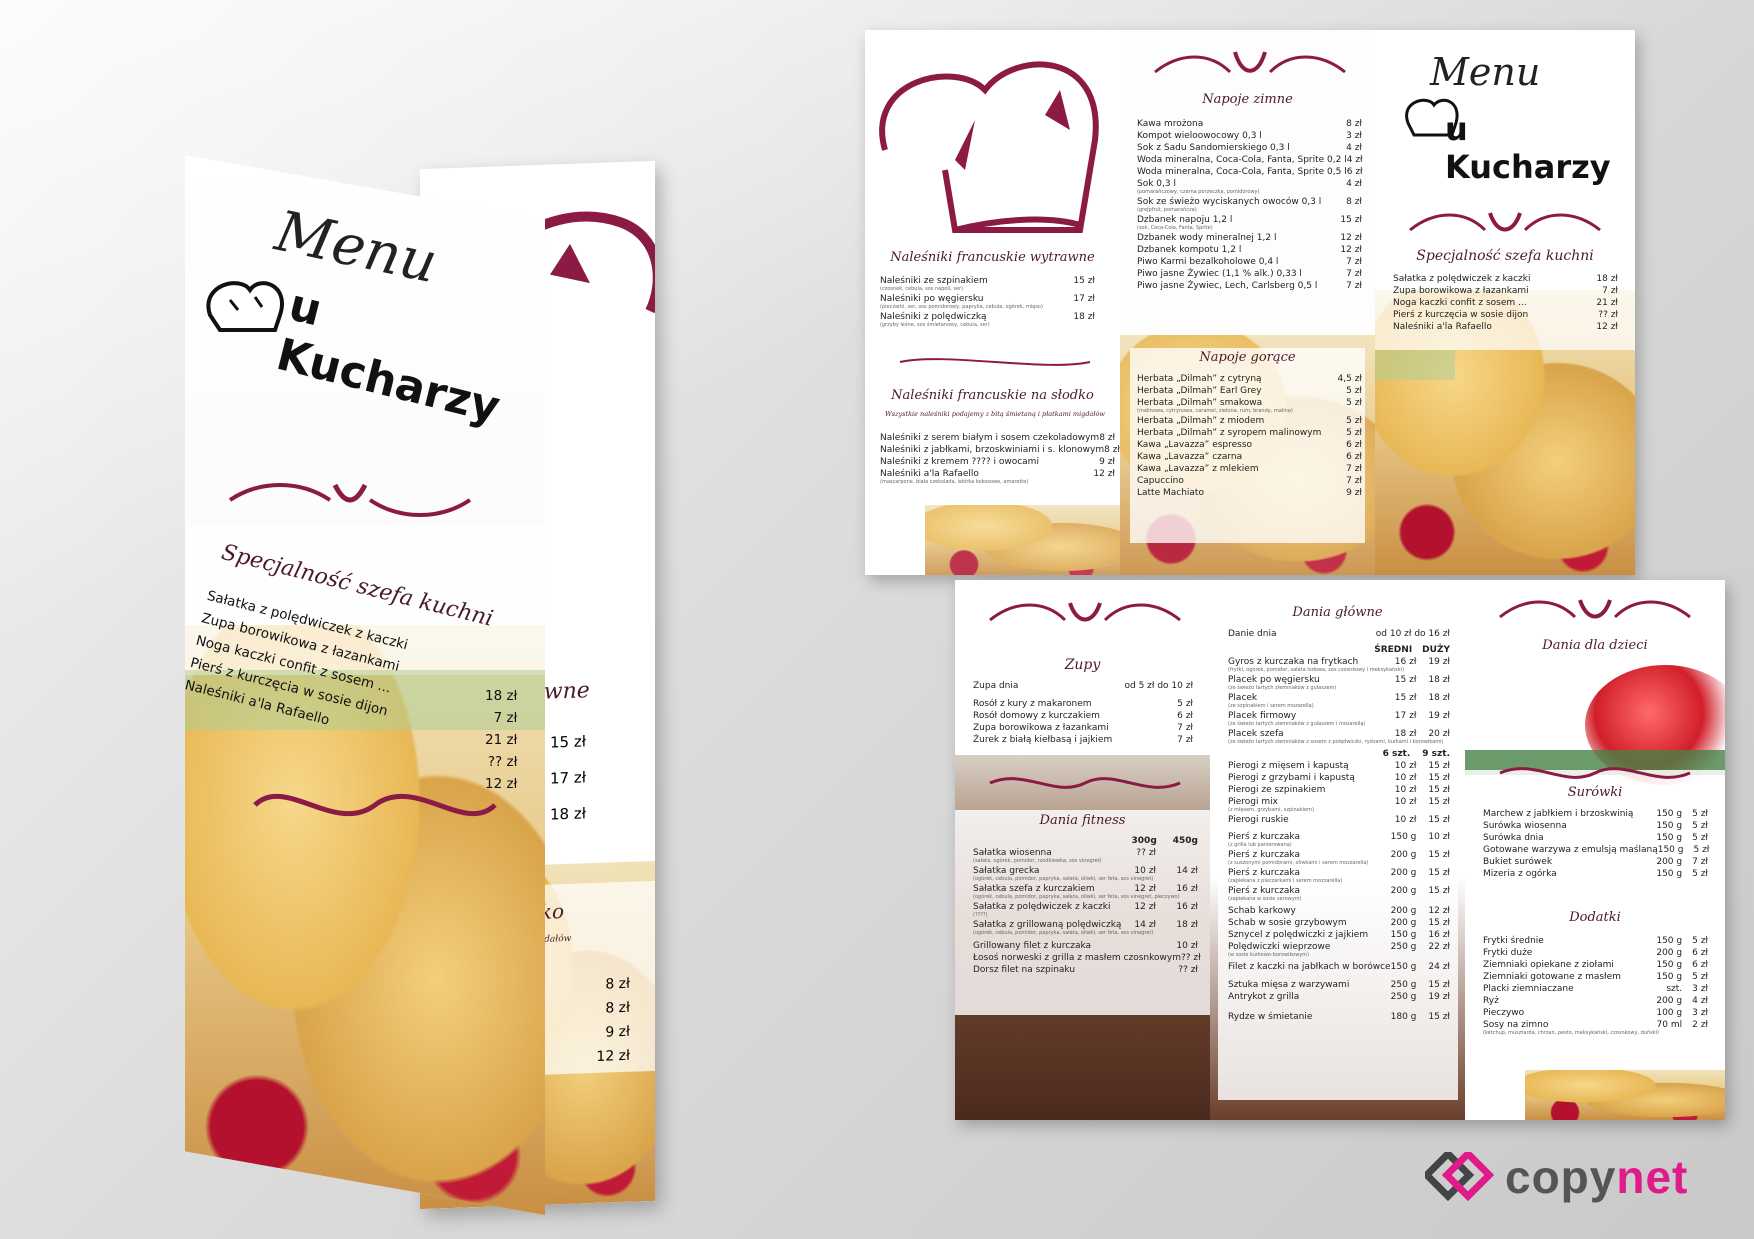 This screenshot has height=1239, width=1754. I want to click on menu-title: Menu, so click(1485, 72).